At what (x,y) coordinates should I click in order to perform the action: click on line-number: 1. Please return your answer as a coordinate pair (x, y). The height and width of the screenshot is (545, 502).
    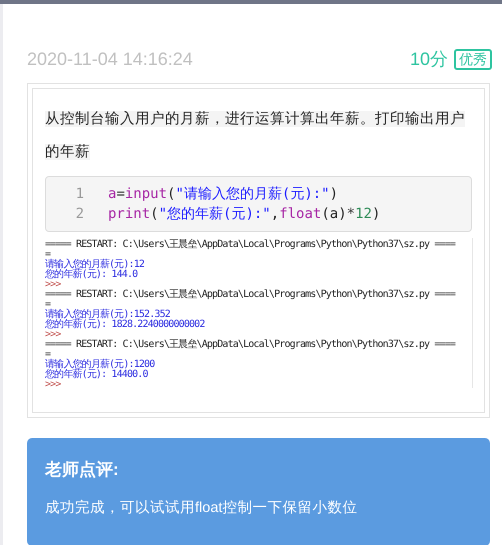
    Looking at the image, I should click on (79, 194).